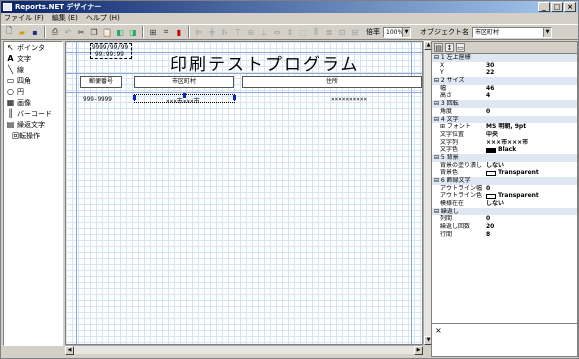 The height and width of the screenshot is (359, 579). I want to click on property-row: アウトライン幅 0, so click(504, 189).